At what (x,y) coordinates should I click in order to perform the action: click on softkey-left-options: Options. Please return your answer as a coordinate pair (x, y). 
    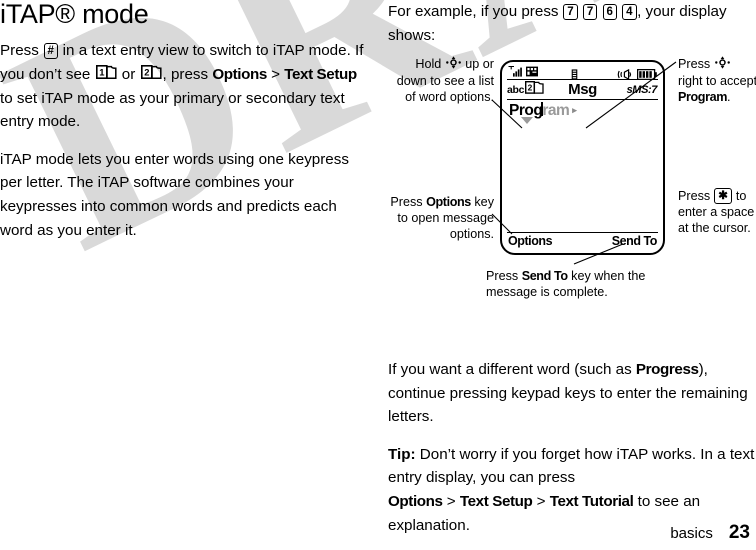
    Looking at the image, I should click on (530, 241).